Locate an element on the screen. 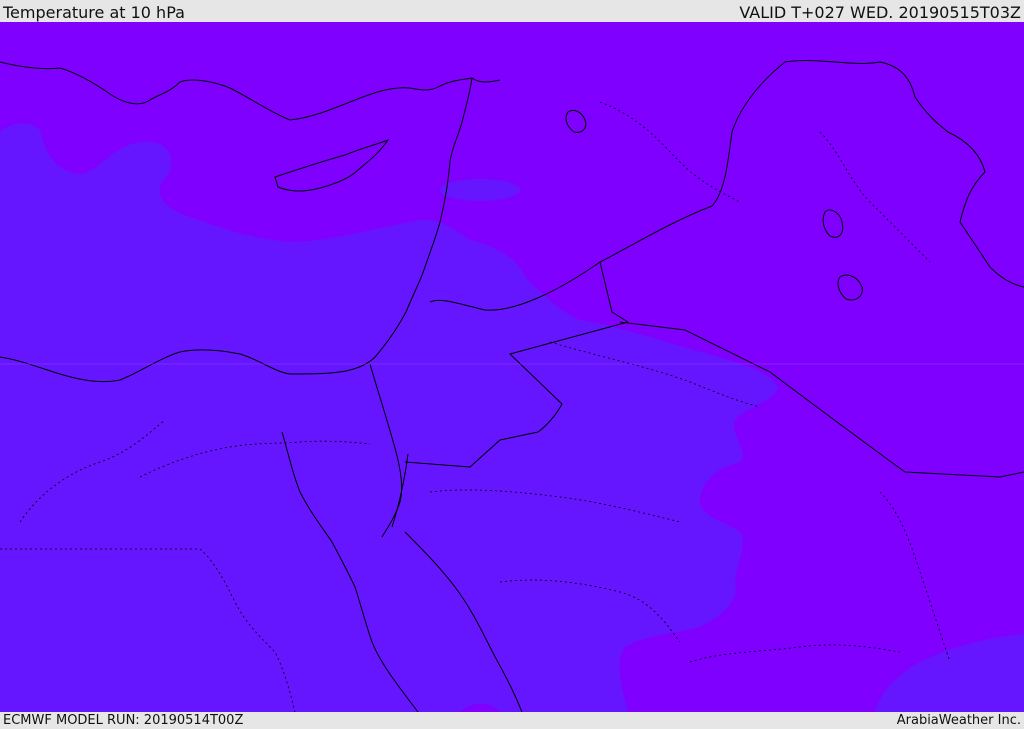 Image resolution: width=1024 pixels, height=729 pixels. valid-time: VALID T+027 WED. 20190515T03Z is located at coordinates (880, 12).